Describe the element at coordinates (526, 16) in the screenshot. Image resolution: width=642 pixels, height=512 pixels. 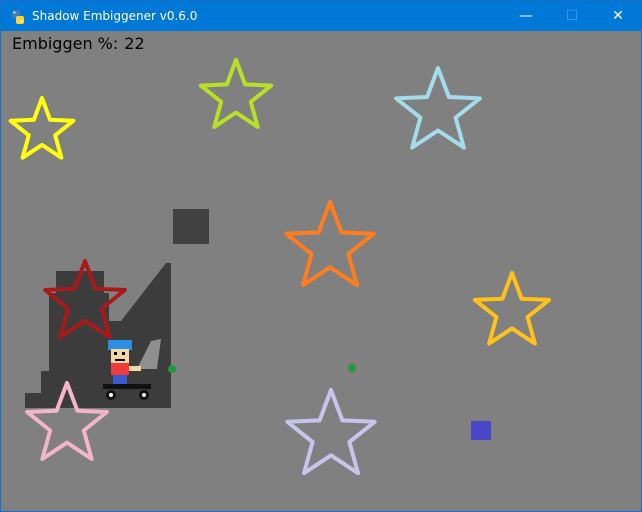
I see `minimize-button: —` at that location.